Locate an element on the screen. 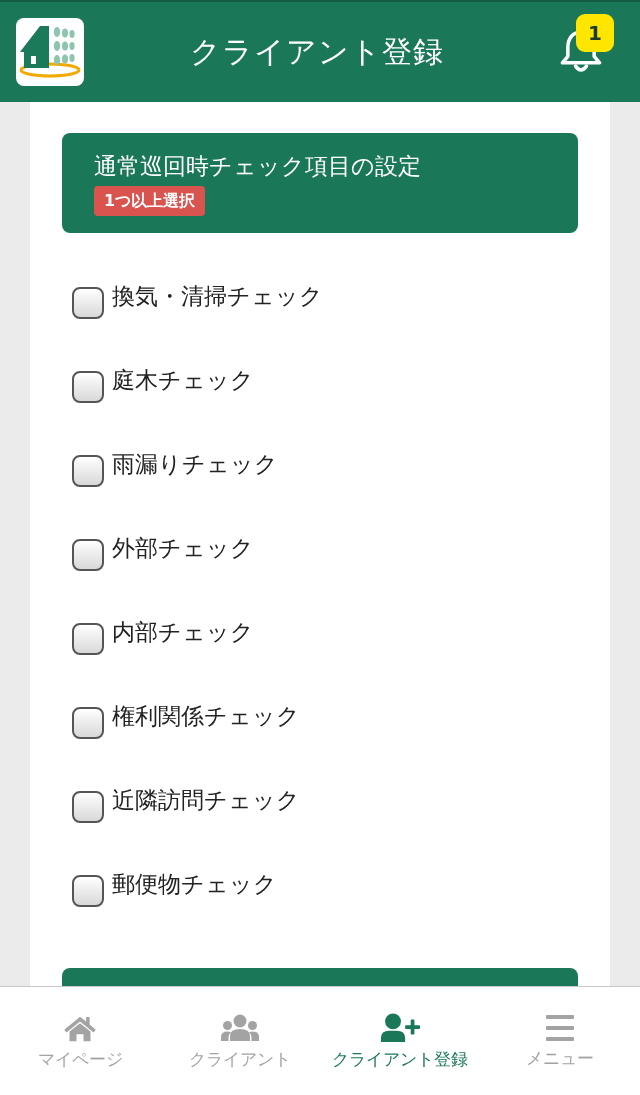 Image resolution: width=640 pixels, height=1095 pixels. checkbox-label: 内部チェック is located at coordinates (183, 632).